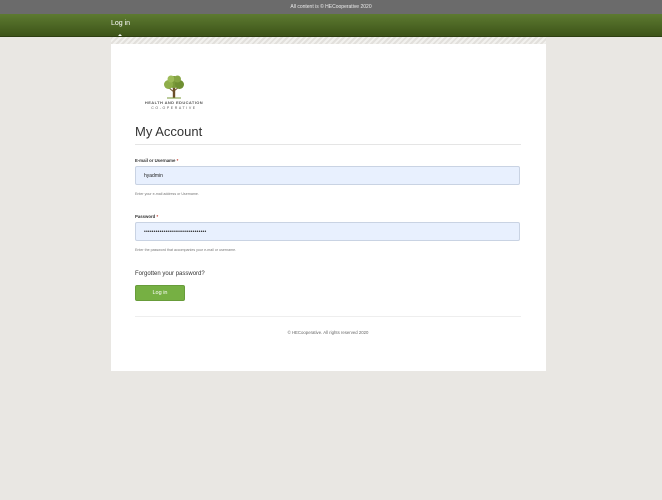  I want to click on top-notice-bar: All content is © HECooperative 2020, so click(331, 7).